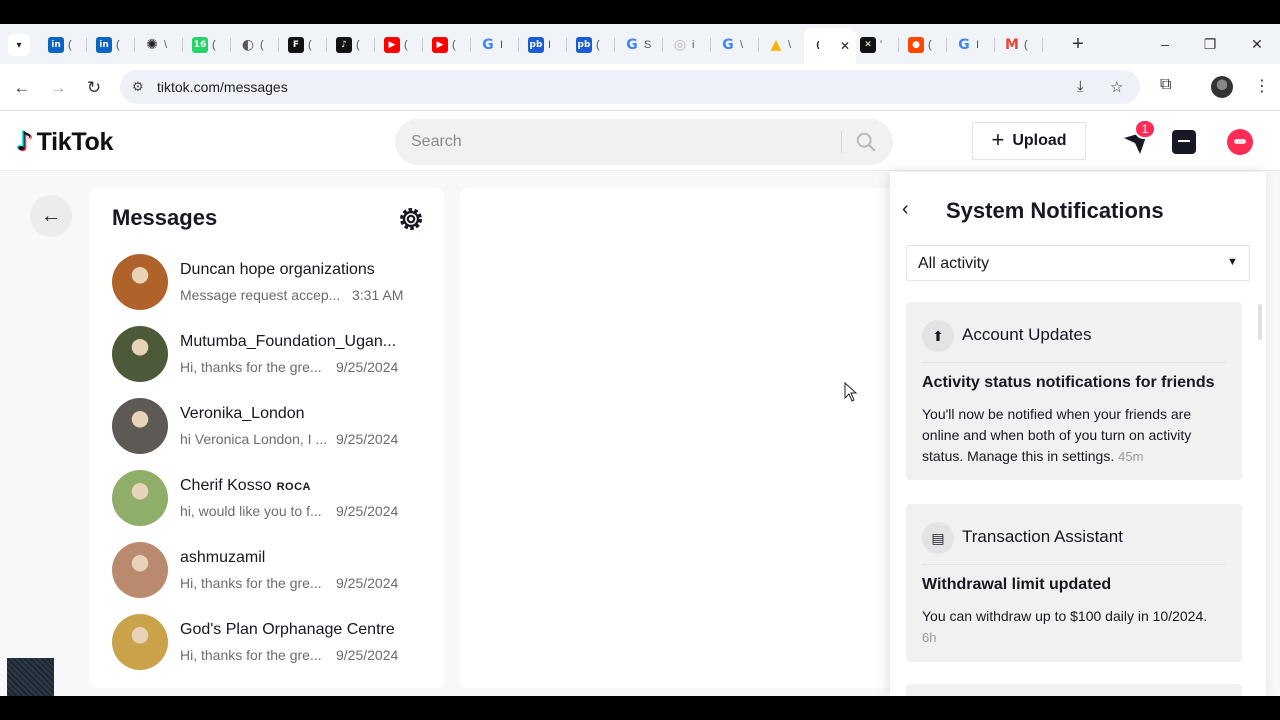 This screenshot has height=720, width=1280. I want to click on close-window-icon: ✕, so click(1257, 44).